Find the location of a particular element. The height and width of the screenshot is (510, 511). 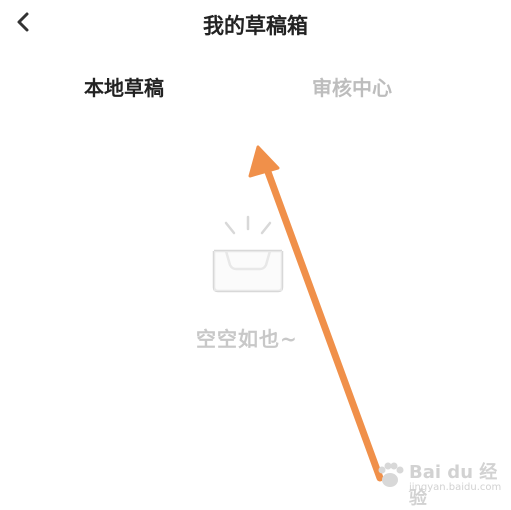

tab-bar: 本地草稿 审核中心 is located at coordinates (255, 88).